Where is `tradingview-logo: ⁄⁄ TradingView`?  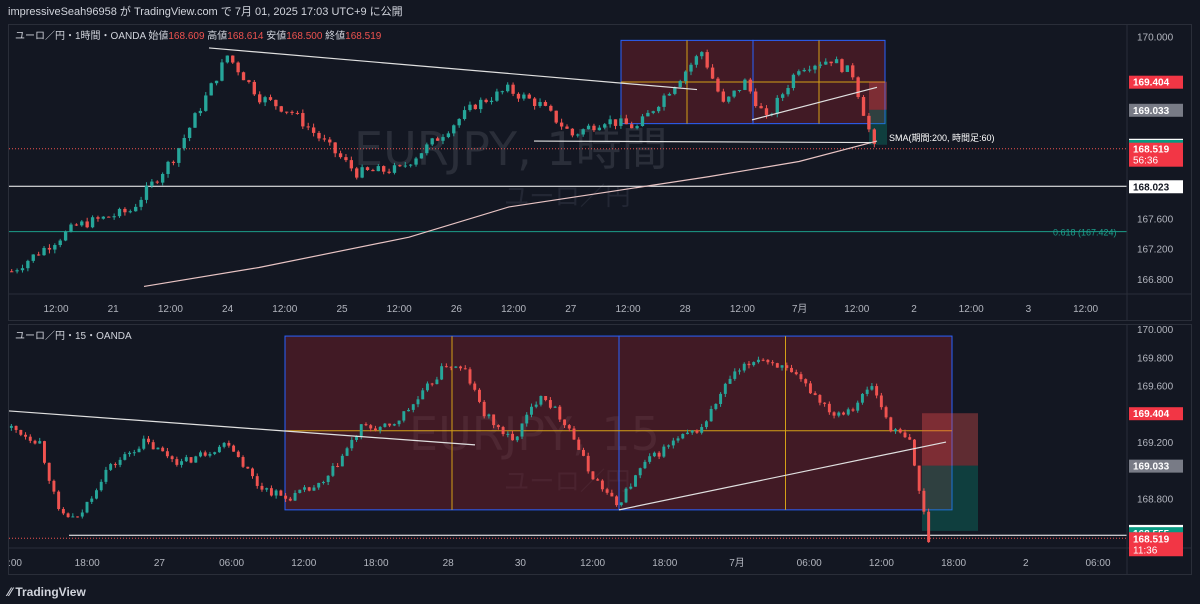 tradingview-logo: ⁄⁄ TradingView is located at coordinates (47, 592).